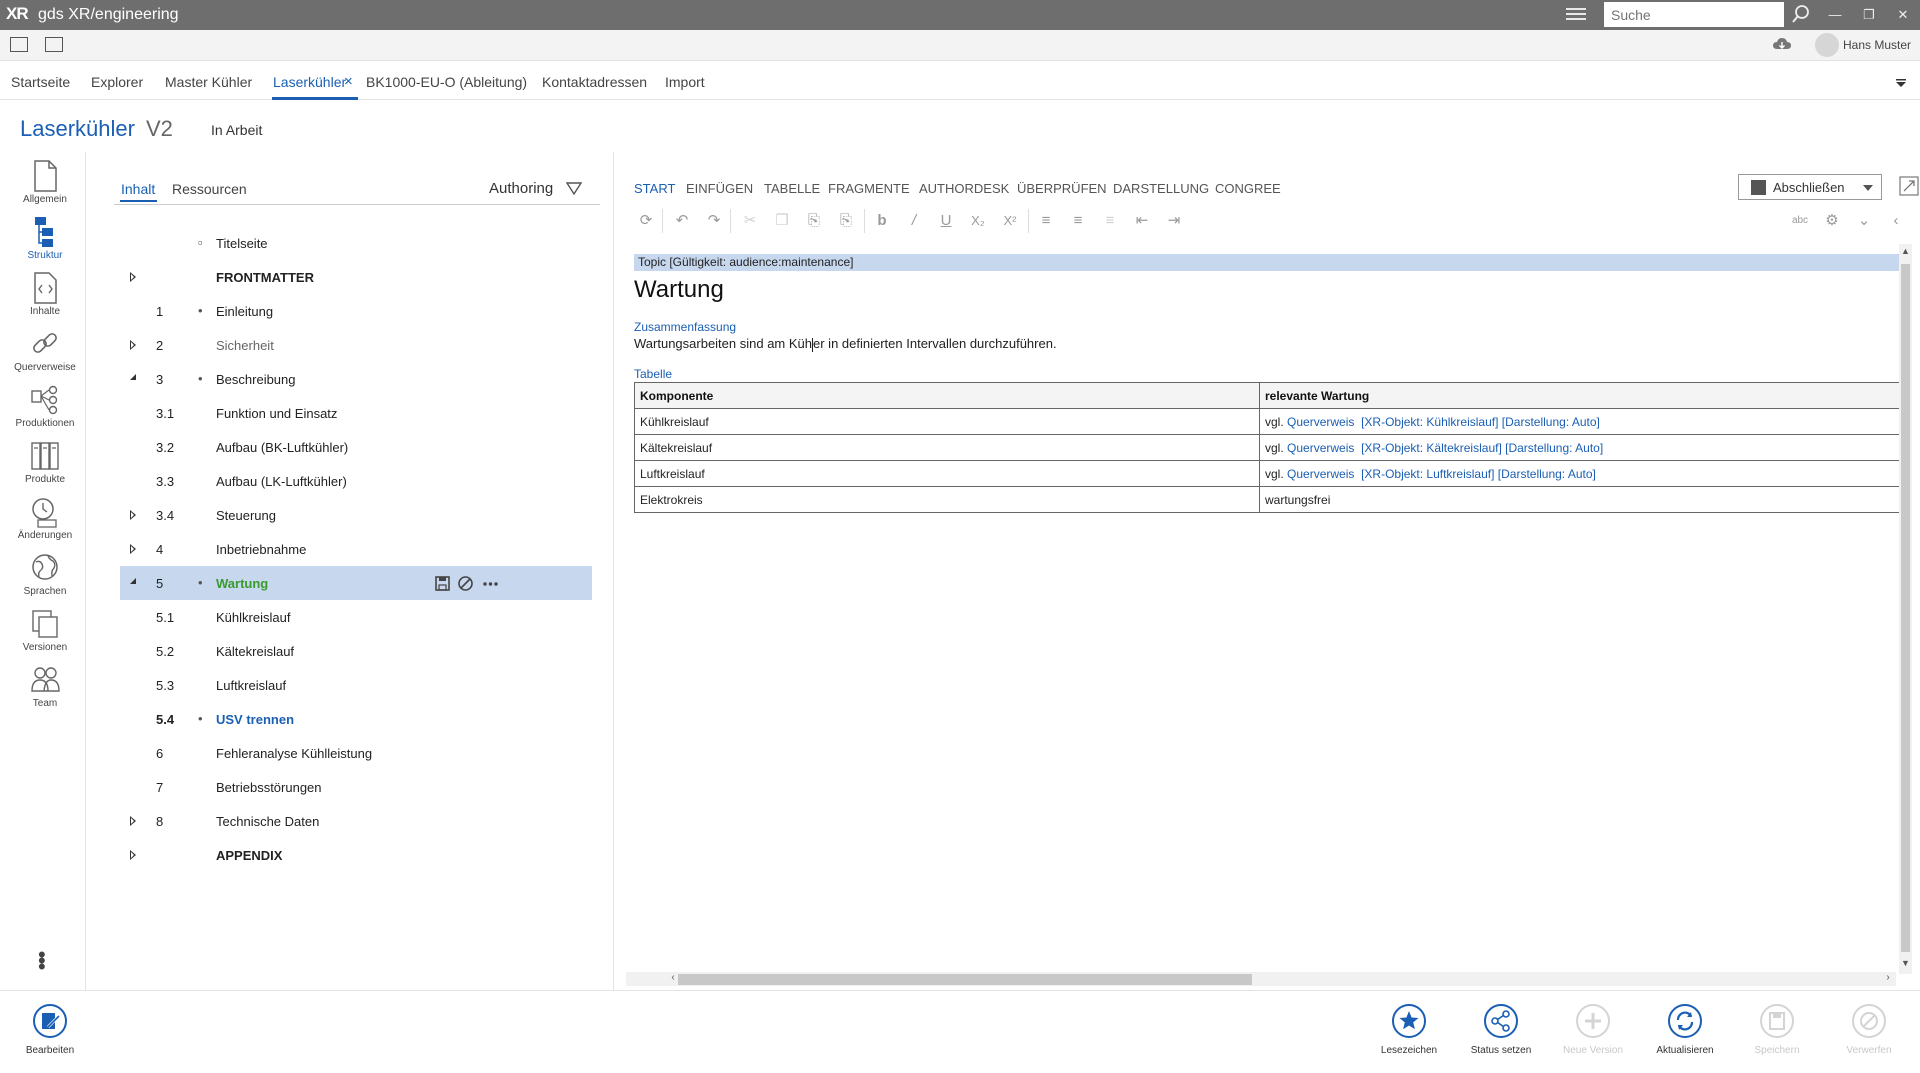 Image resolution: width=1920 pixels, height=1073 pixels. Describe the element at coordinates (50, 1029) in the screenshot. I see `edit-button: Bearbeiten` at that location.